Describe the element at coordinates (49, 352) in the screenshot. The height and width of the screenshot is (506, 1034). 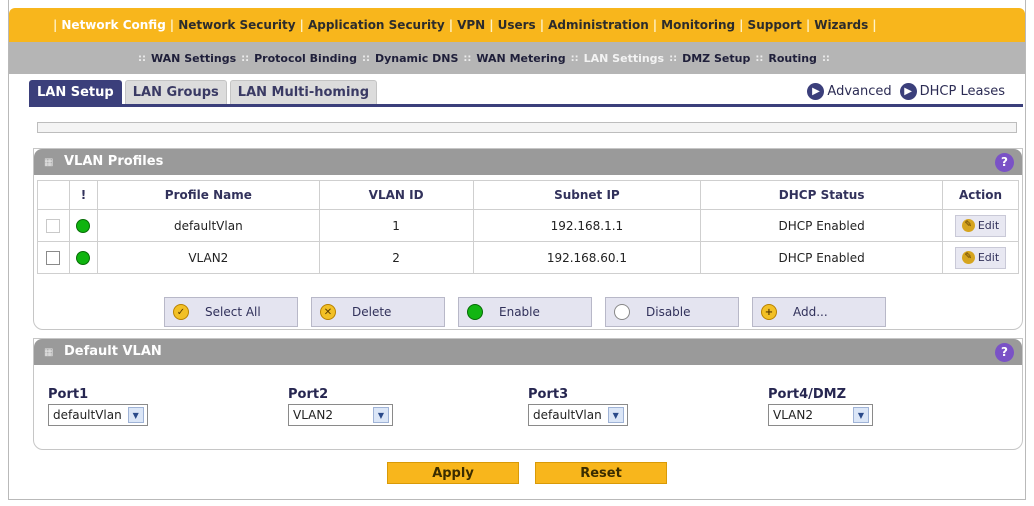
I see `grip-icon: ▦` at that location.